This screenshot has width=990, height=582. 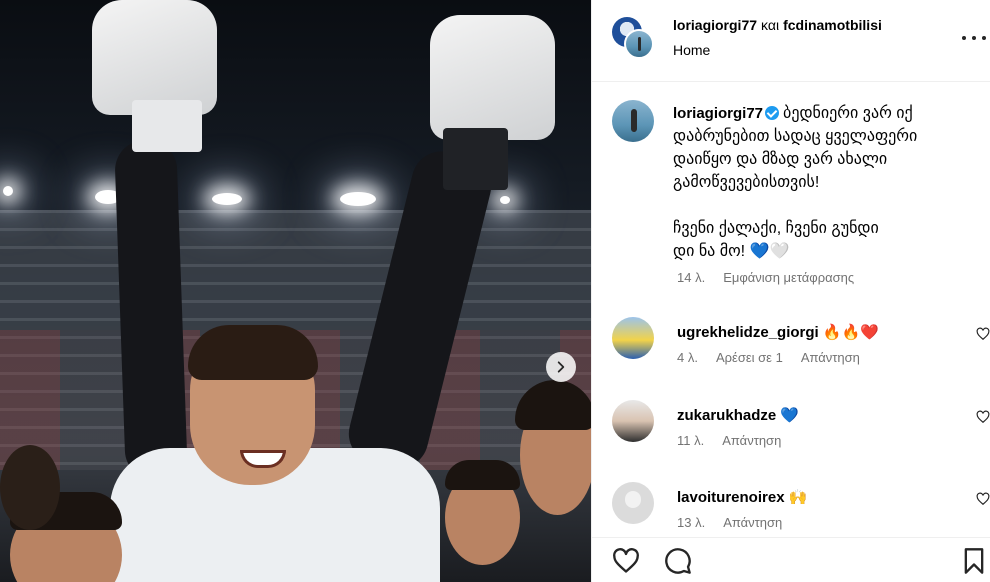 I want to click on more-options-button, so click(x=974, y=38).